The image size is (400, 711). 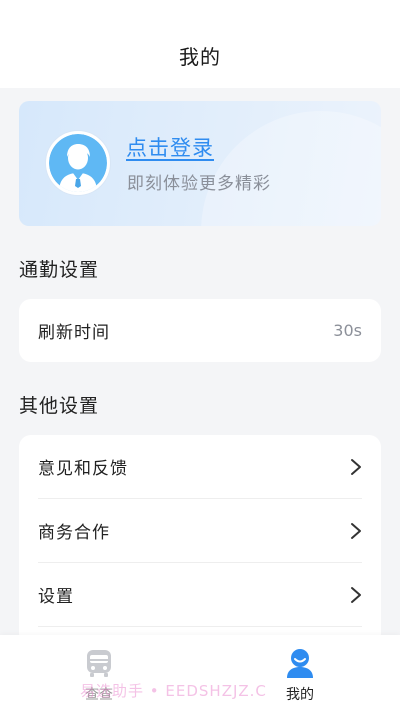 I want to click on business-cooperation-row: 商务合作, so click(x=200, y=530).